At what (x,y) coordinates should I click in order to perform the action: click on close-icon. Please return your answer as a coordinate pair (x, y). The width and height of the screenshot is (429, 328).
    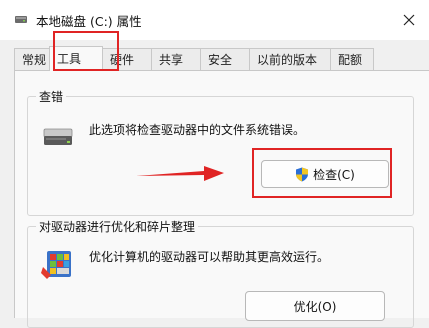
    Looking at the image, I should click on (409, 20).